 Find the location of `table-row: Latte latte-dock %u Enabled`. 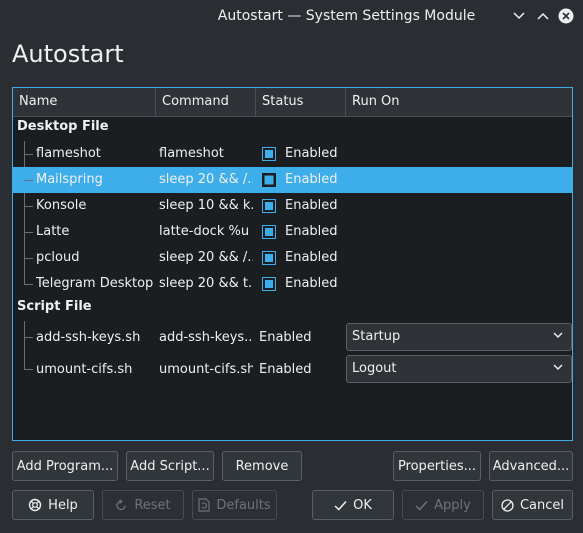

table-row: Latte latte-dock %u Enabled is located at coordinates (292, 232).